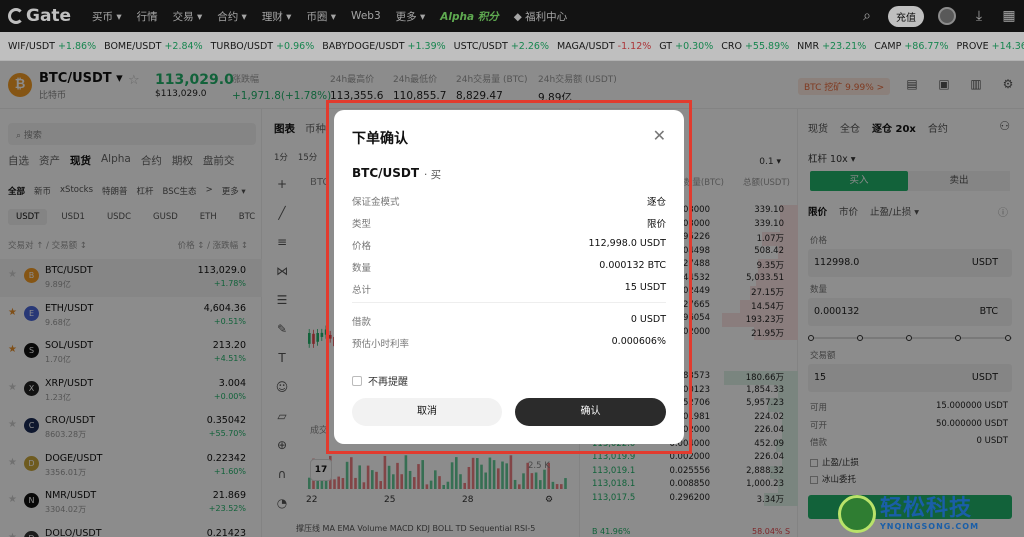  Describe the element at coordinates (512, 30) in the screenshot. I see `header-dim` at that location.